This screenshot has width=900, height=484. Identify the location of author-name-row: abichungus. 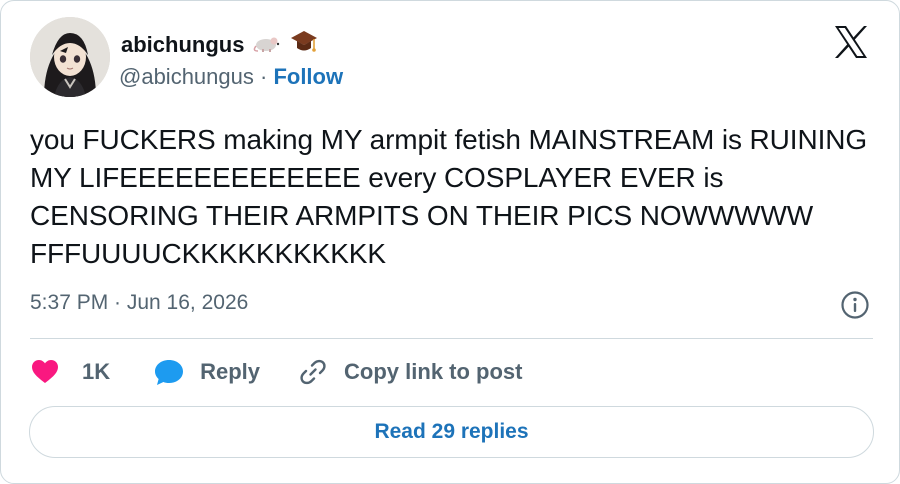
(219, 44).